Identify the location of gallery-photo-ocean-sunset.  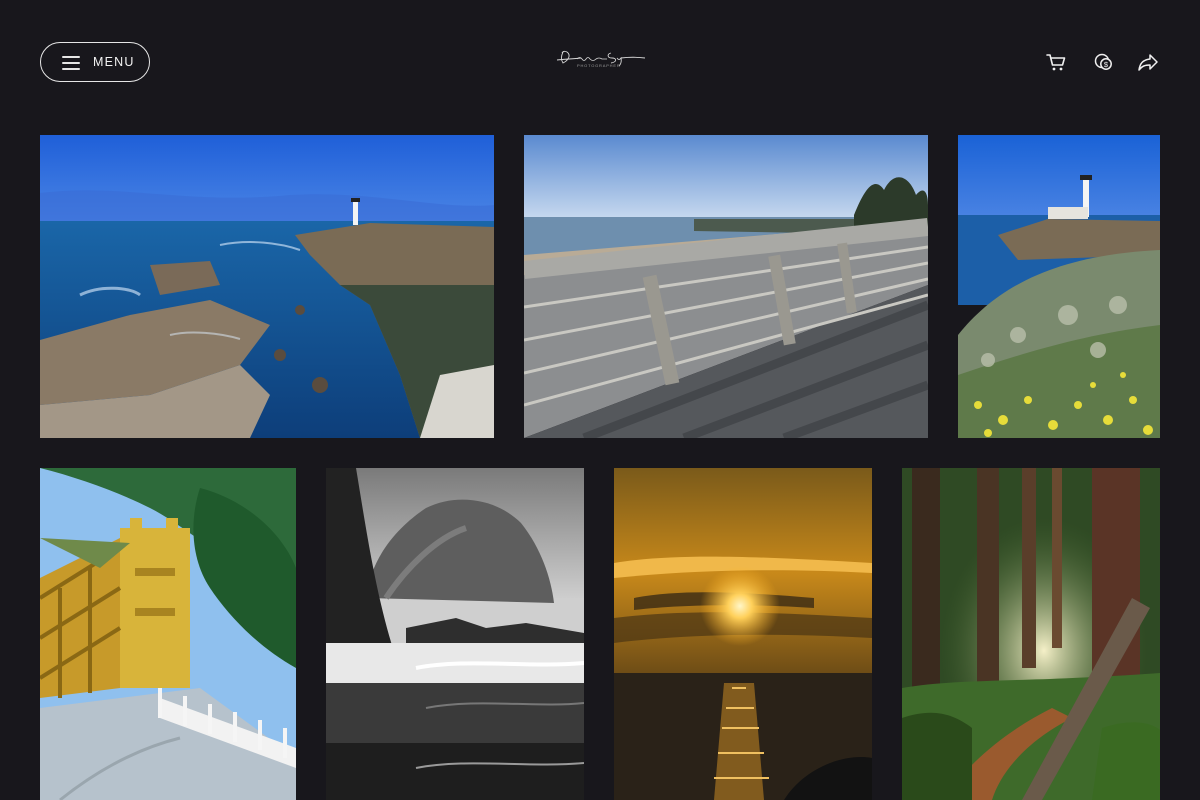
(743, 634).